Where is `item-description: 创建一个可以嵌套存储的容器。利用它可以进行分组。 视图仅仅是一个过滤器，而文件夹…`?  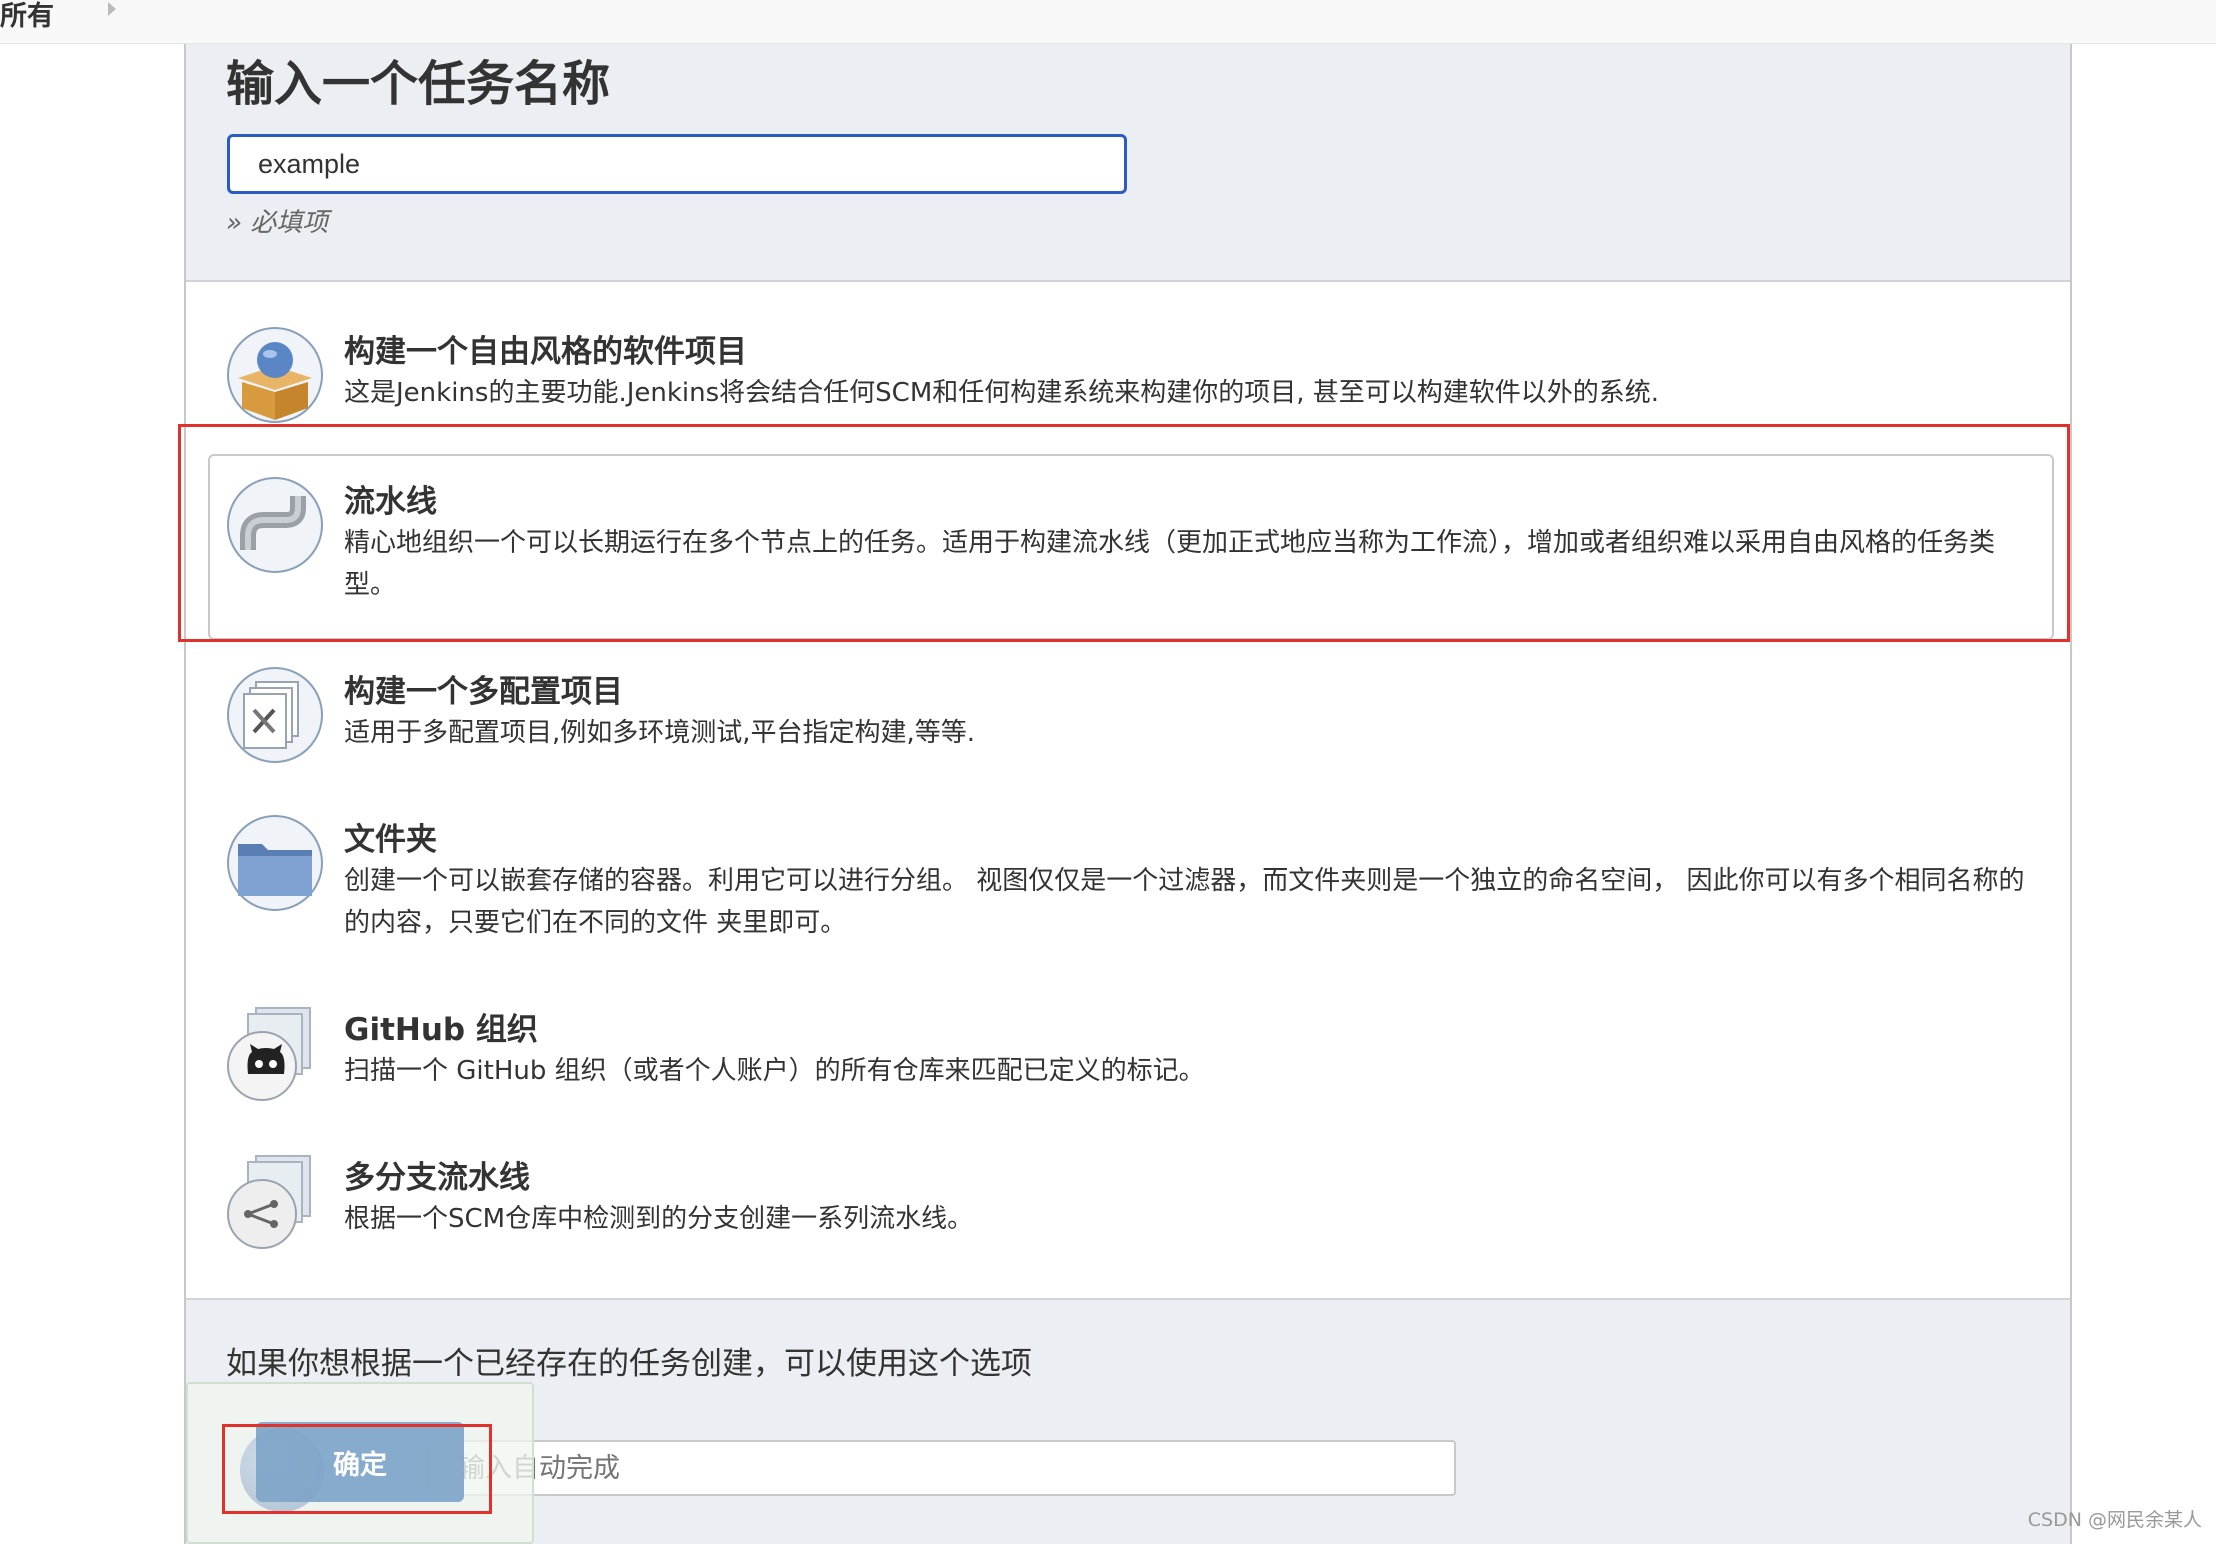 item-description: 创建一个可以嵌套存储的容器。利用它可以进行分组。 视图仅仅是一个过滤器，而文件夹… is located at coordinates (1184, 902).